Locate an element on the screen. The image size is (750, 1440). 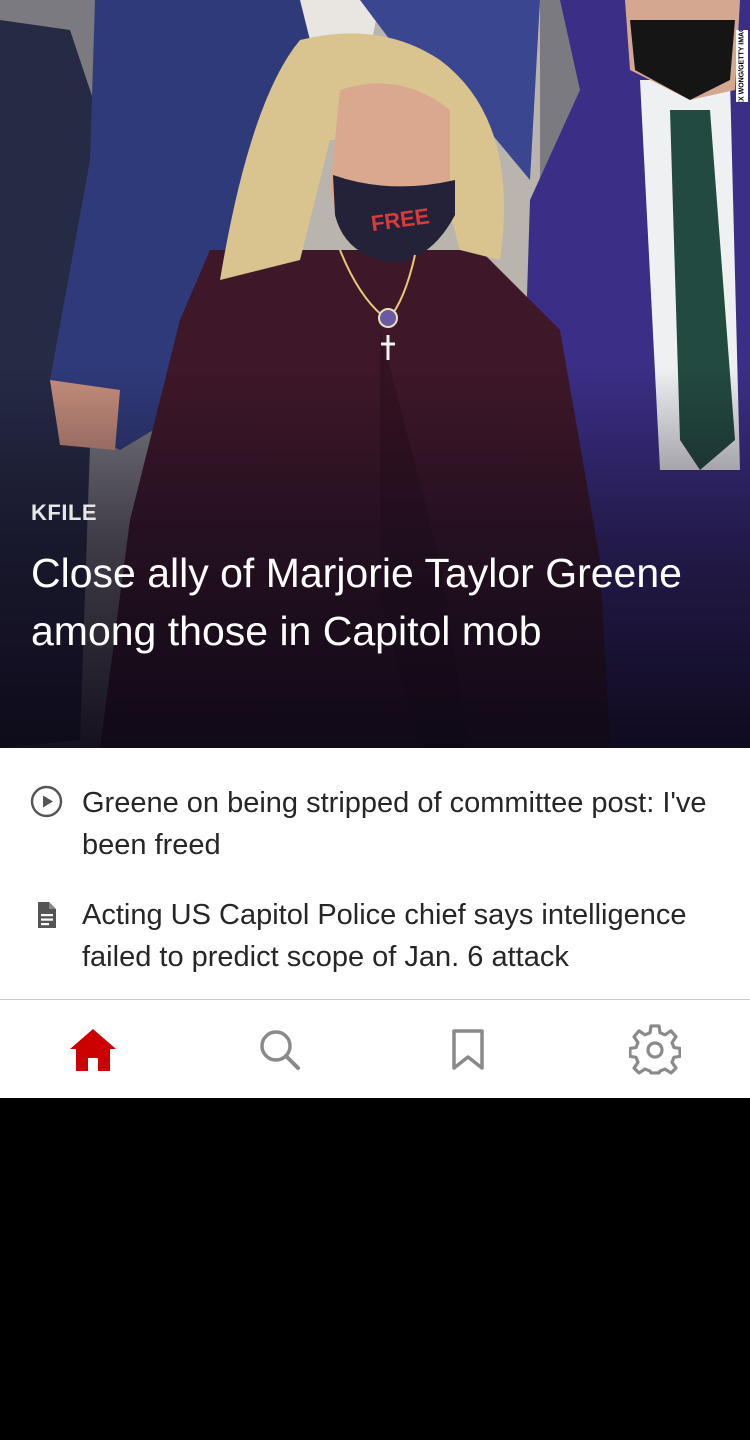
search-icon is located at coordinates (280, 1049).